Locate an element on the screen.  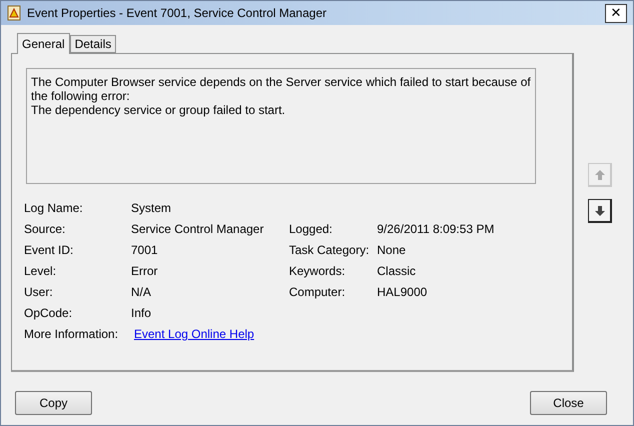
field-value: System is located at coordinates (151, 208).